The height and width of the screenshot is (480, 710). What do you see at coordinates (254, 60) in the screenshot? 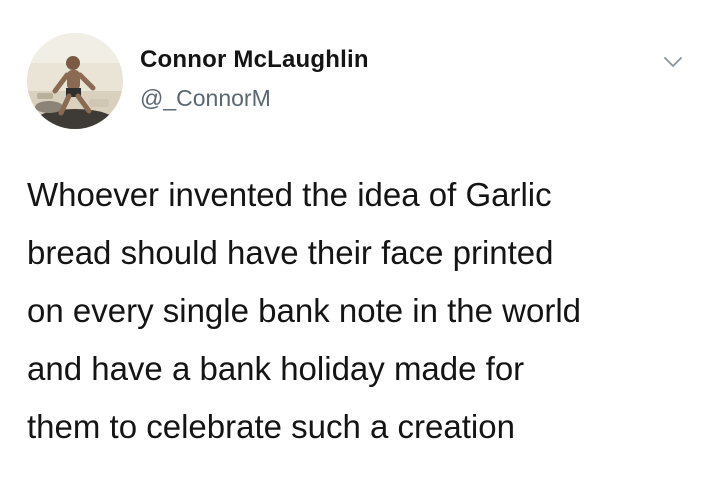
I see `author-name: Connor McLaughlin` at bounding box center [254, 60].